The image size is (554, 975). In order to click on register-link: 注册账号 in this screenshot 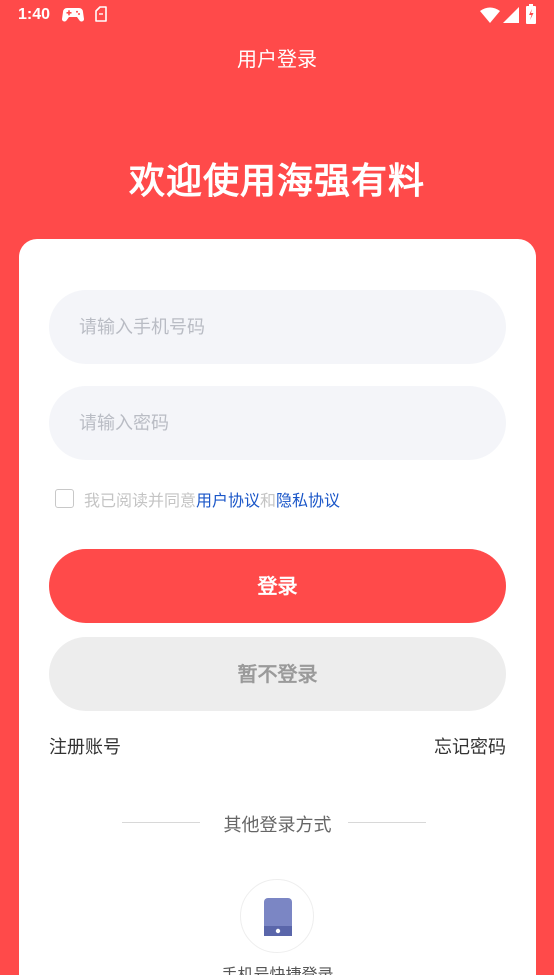, I will do `click(85, 746)`.